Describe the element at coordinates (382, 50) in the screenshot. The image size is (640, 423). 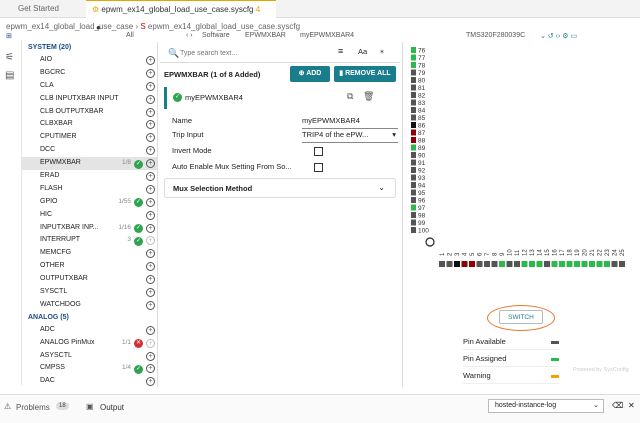
I see `filter-icon: ⁎` at that location.